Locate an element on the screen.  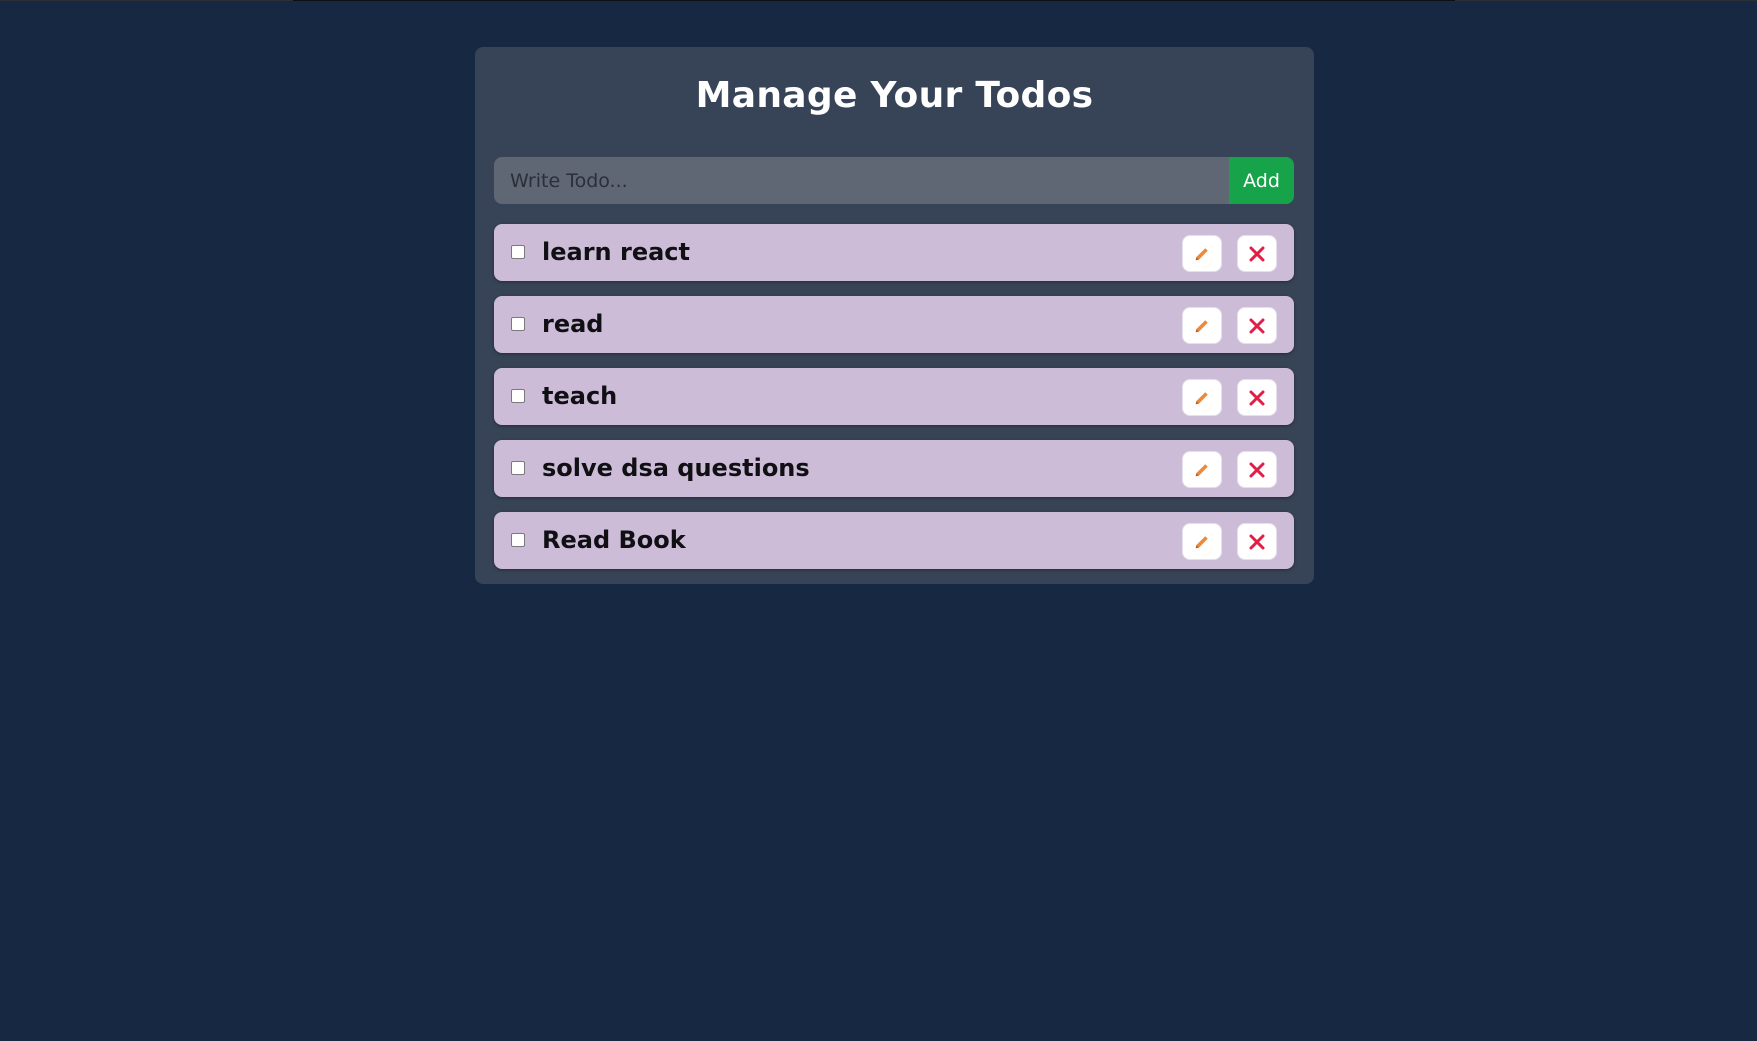
browser-top-strip-inner is located at coordinates (874, 0).